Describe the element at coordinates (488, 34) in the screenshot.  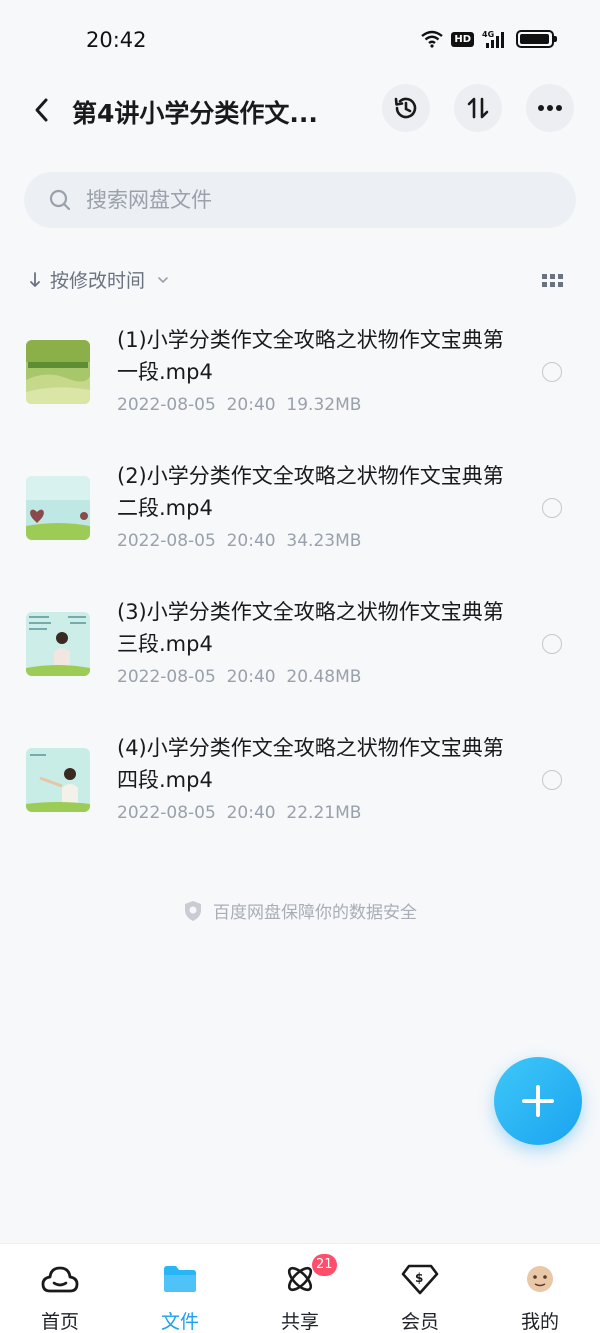
I see `svg-text: 4G` at that location.